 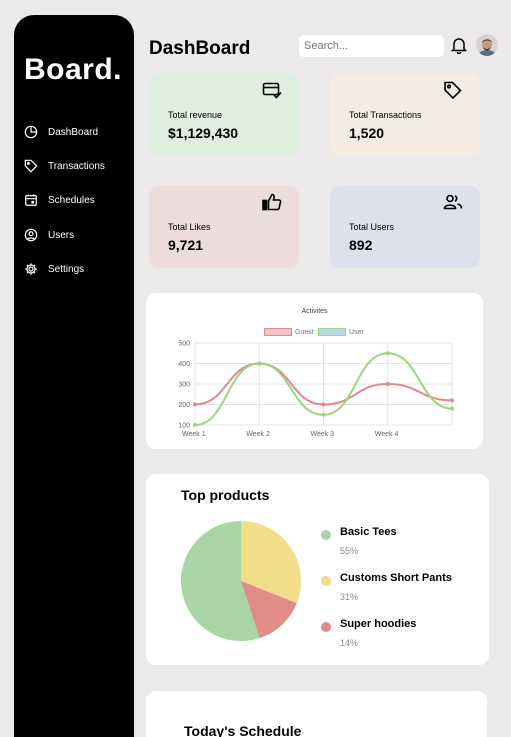 I want to click on x-tick-label: Week 3, so click(x=323, y=434).